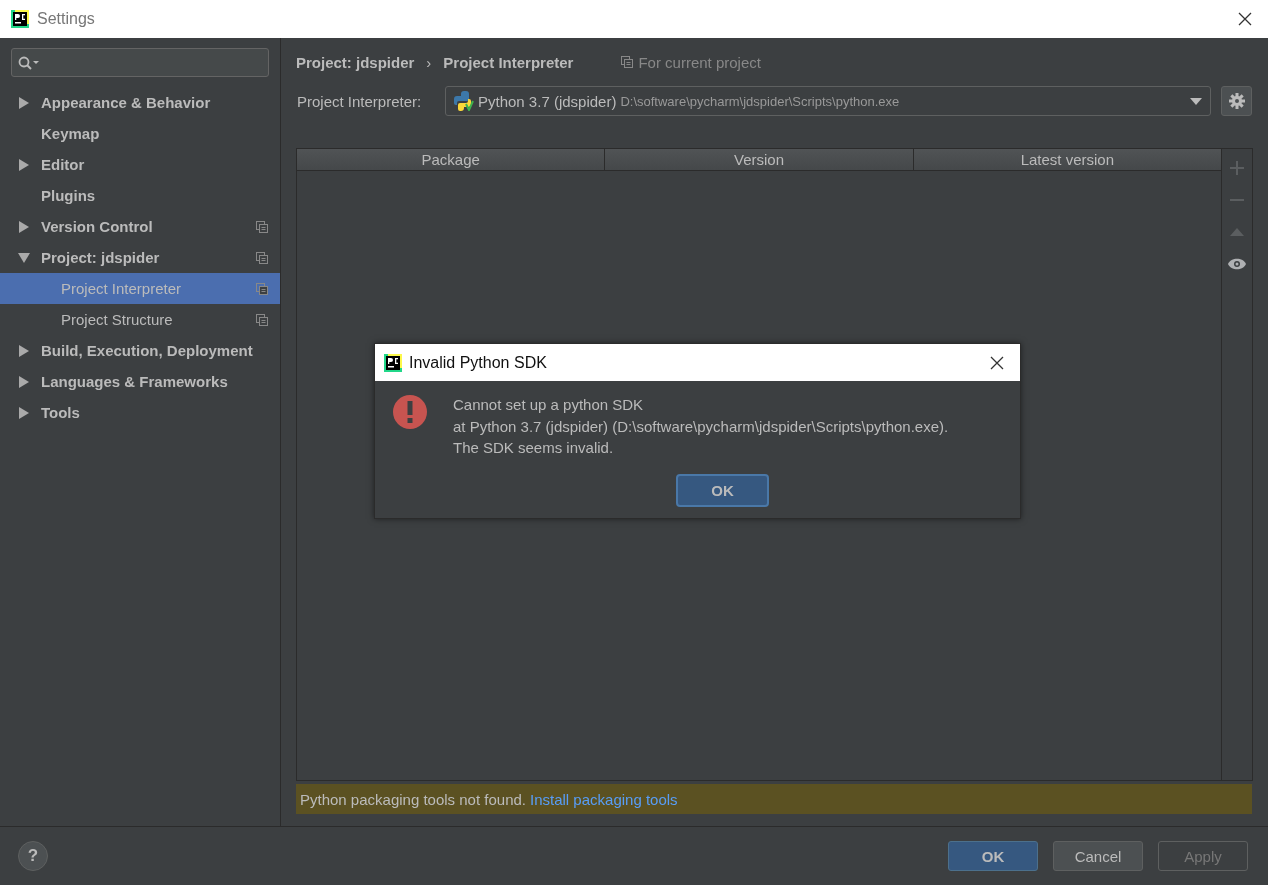 This screenshot has width=1268, height=885. I want to click on up-triangle-icon, so click(1237, 232).